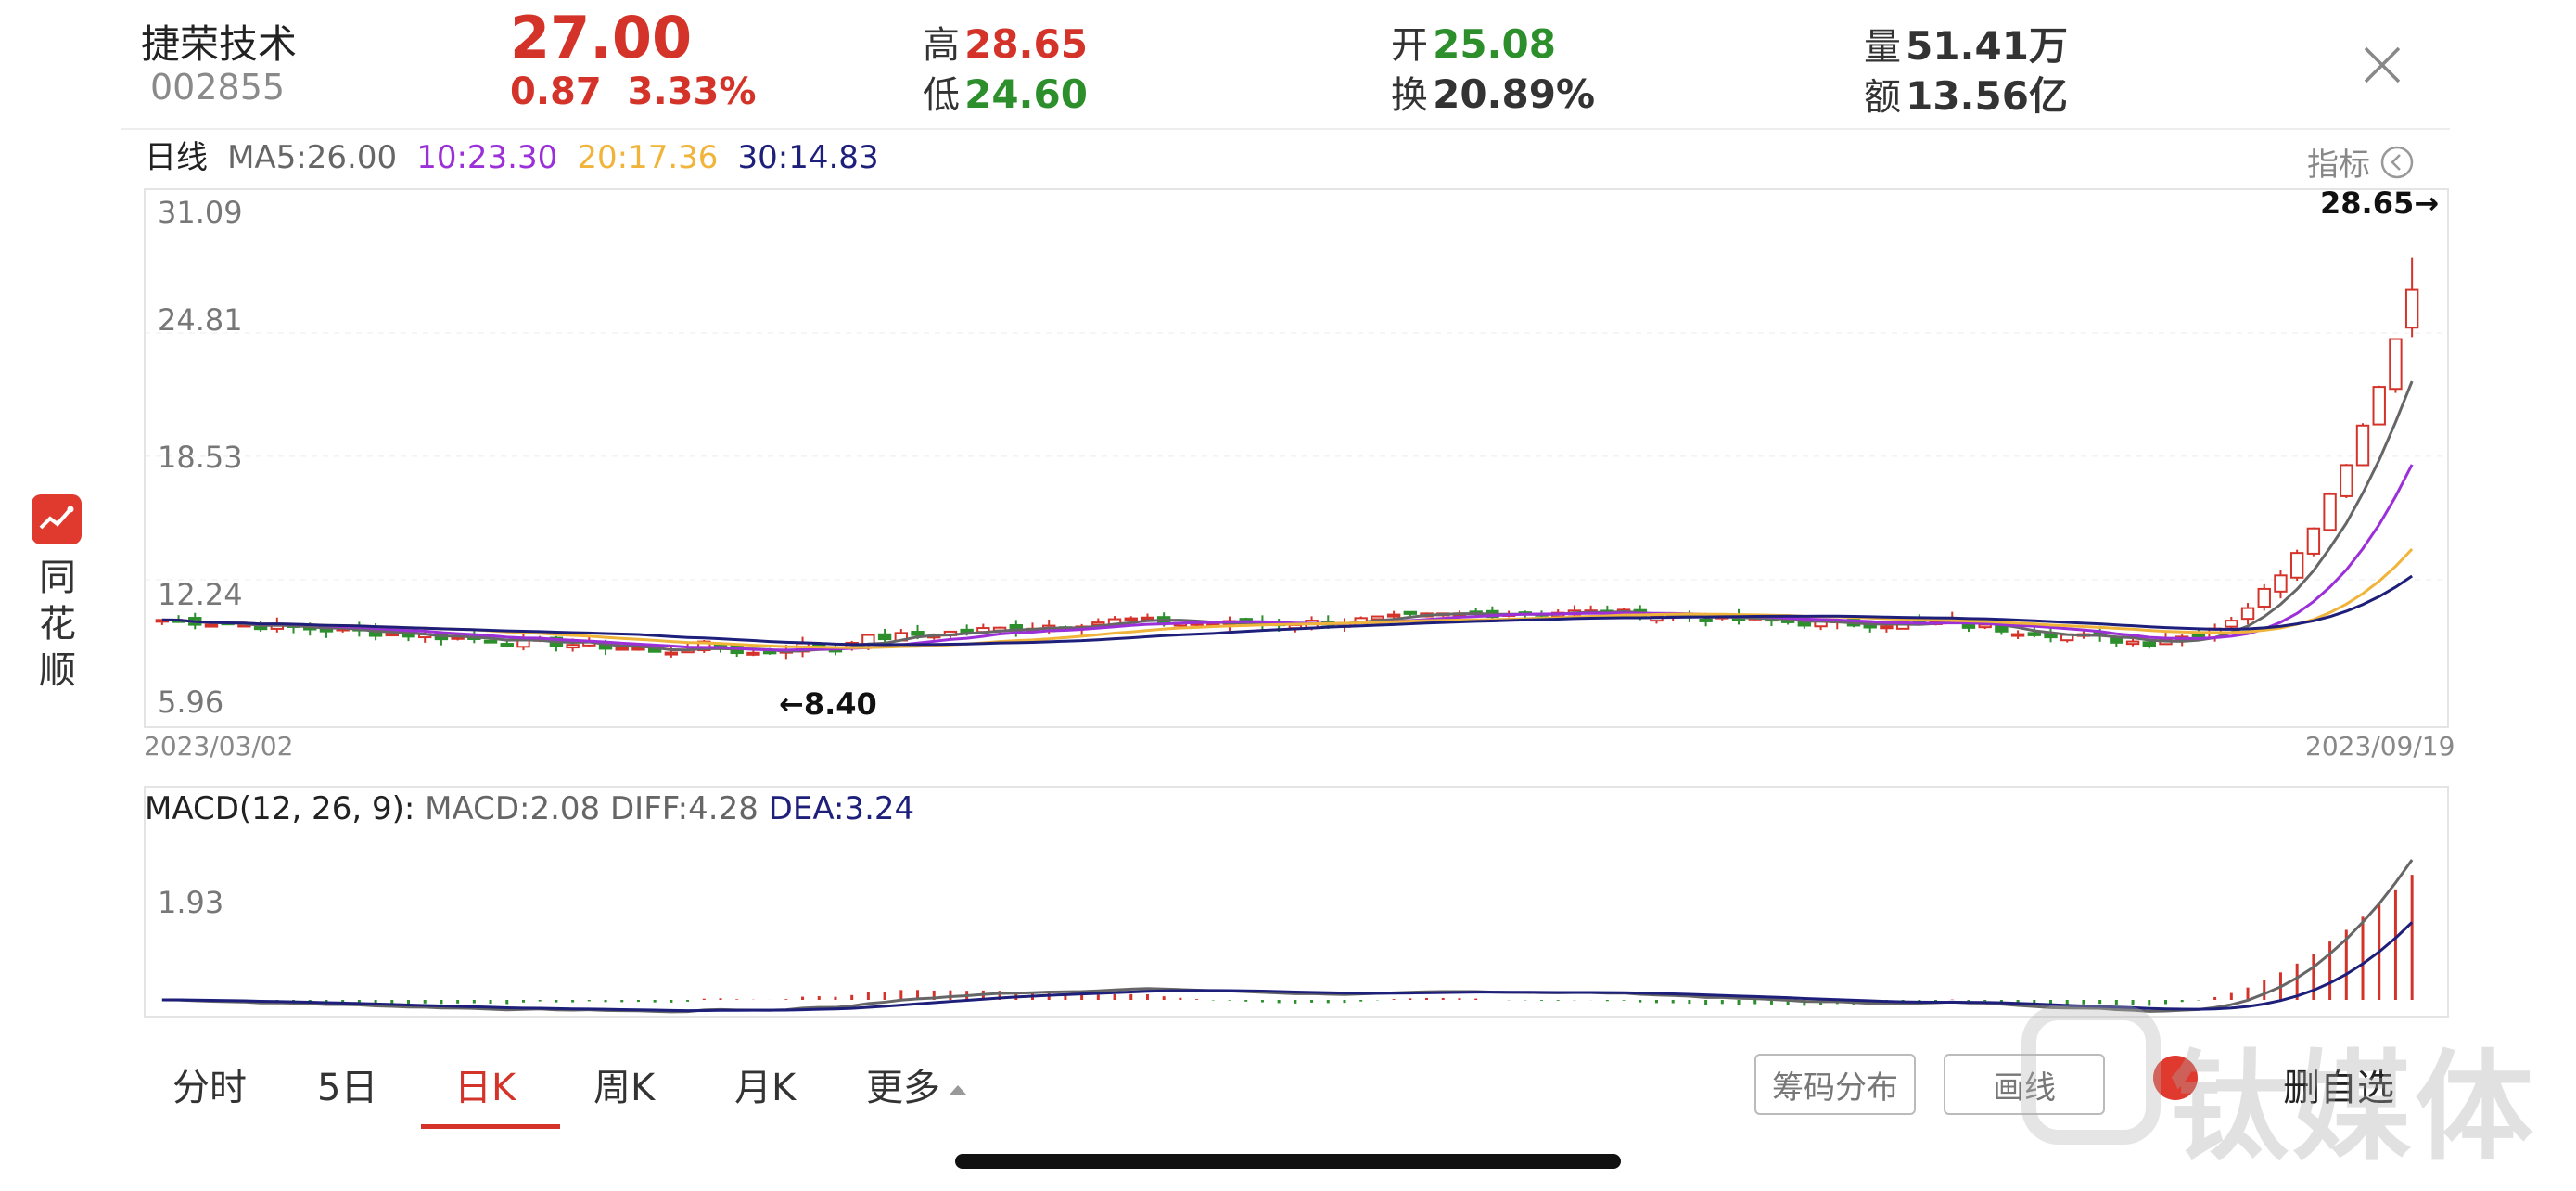  What do you see at coordinates (485, 1084) in the screenshot?
I see `tab-daily-k: 日K` at bounding box center [485, 1084].